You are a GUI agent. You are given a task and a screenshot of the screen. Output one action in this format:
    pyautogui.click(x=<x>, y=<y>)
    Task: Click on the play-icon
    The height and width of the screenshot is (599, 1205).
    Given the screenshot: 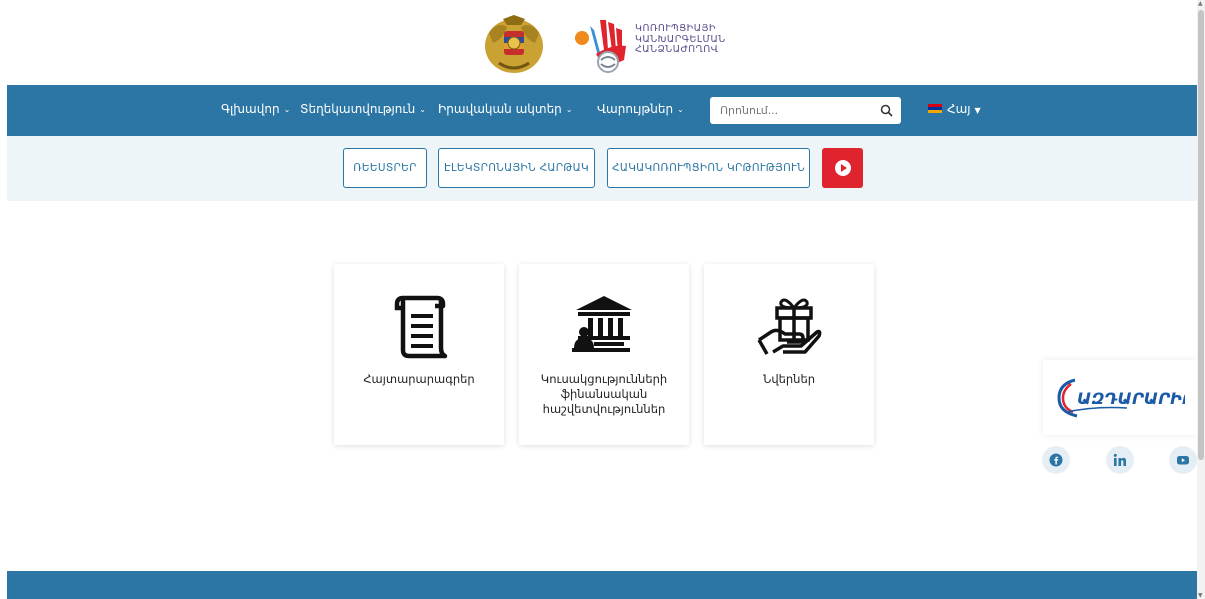 What is the action you would take?
    pyautogui.click(x=842, y=168)
    